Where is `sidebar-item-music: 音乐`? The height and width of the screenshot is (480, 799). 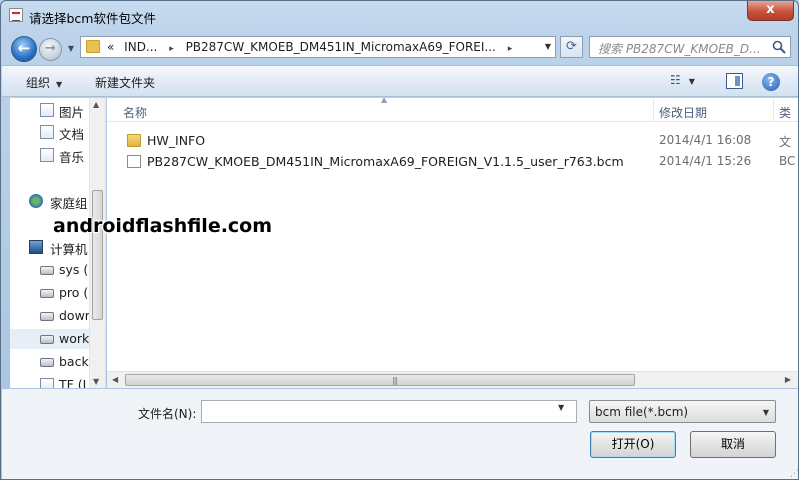
sidebar-item-music: 音乐 is located at coordinates (50, 155).